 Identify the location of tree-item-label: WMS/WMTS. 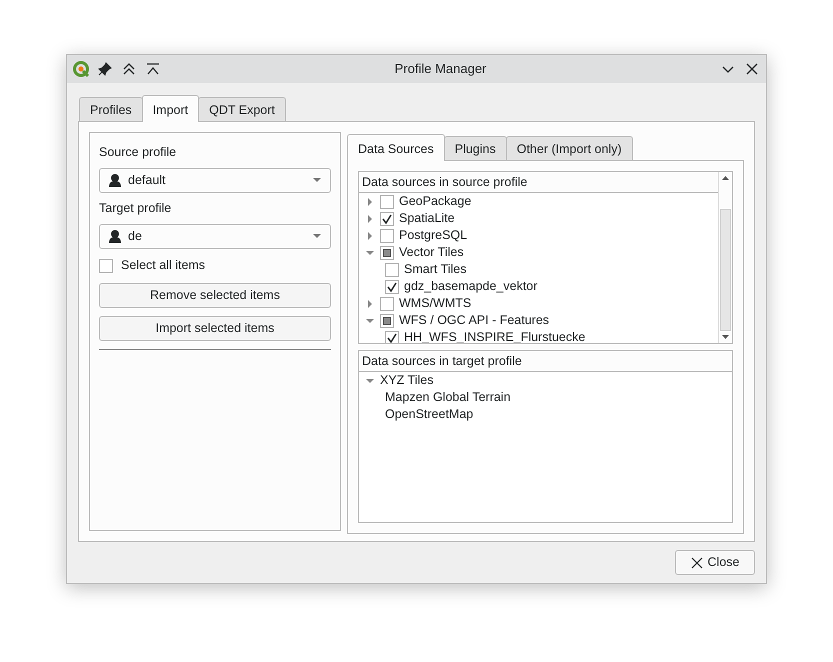
(435, 303).